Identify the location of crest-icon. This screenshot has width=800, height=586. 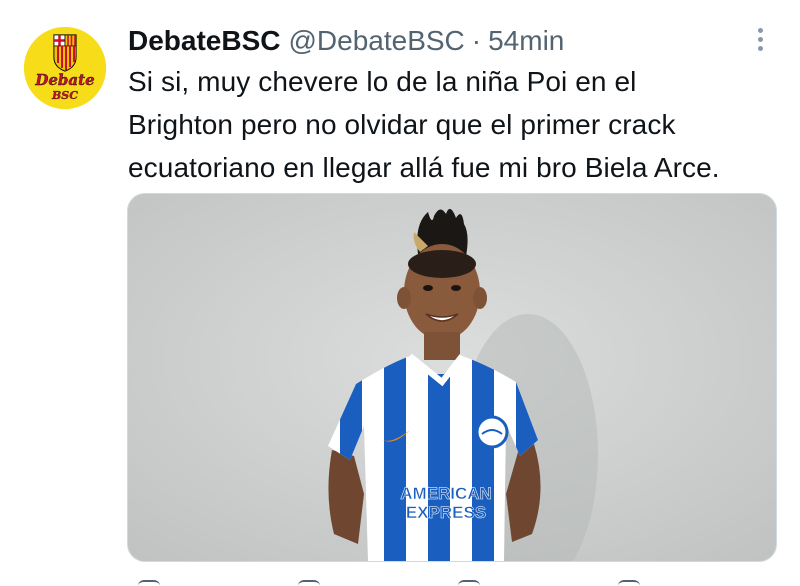
(65, 53).